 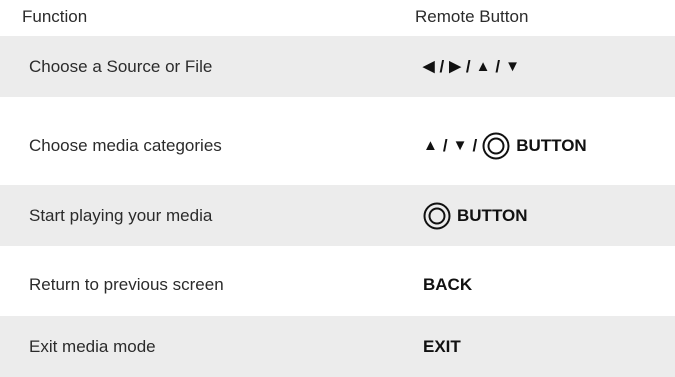 I want to click on remote-button-column-header: Remote Button, so click(x=472, y=16).